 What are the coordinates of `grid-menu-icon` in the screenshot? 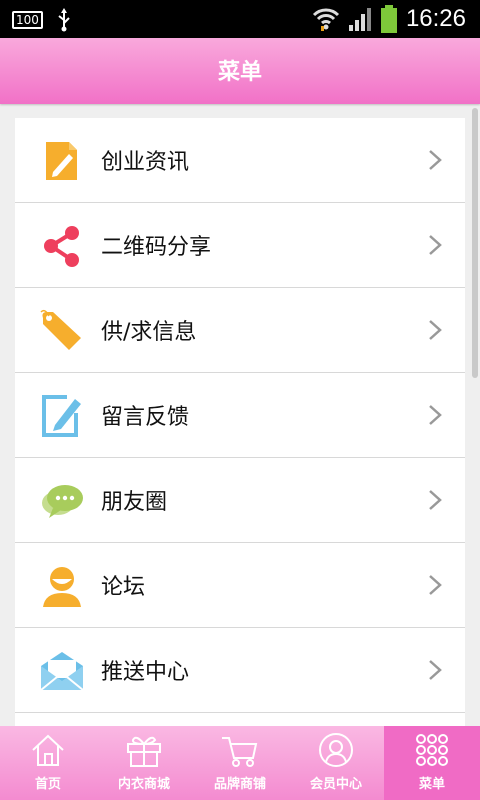 It's located at (432, 750).